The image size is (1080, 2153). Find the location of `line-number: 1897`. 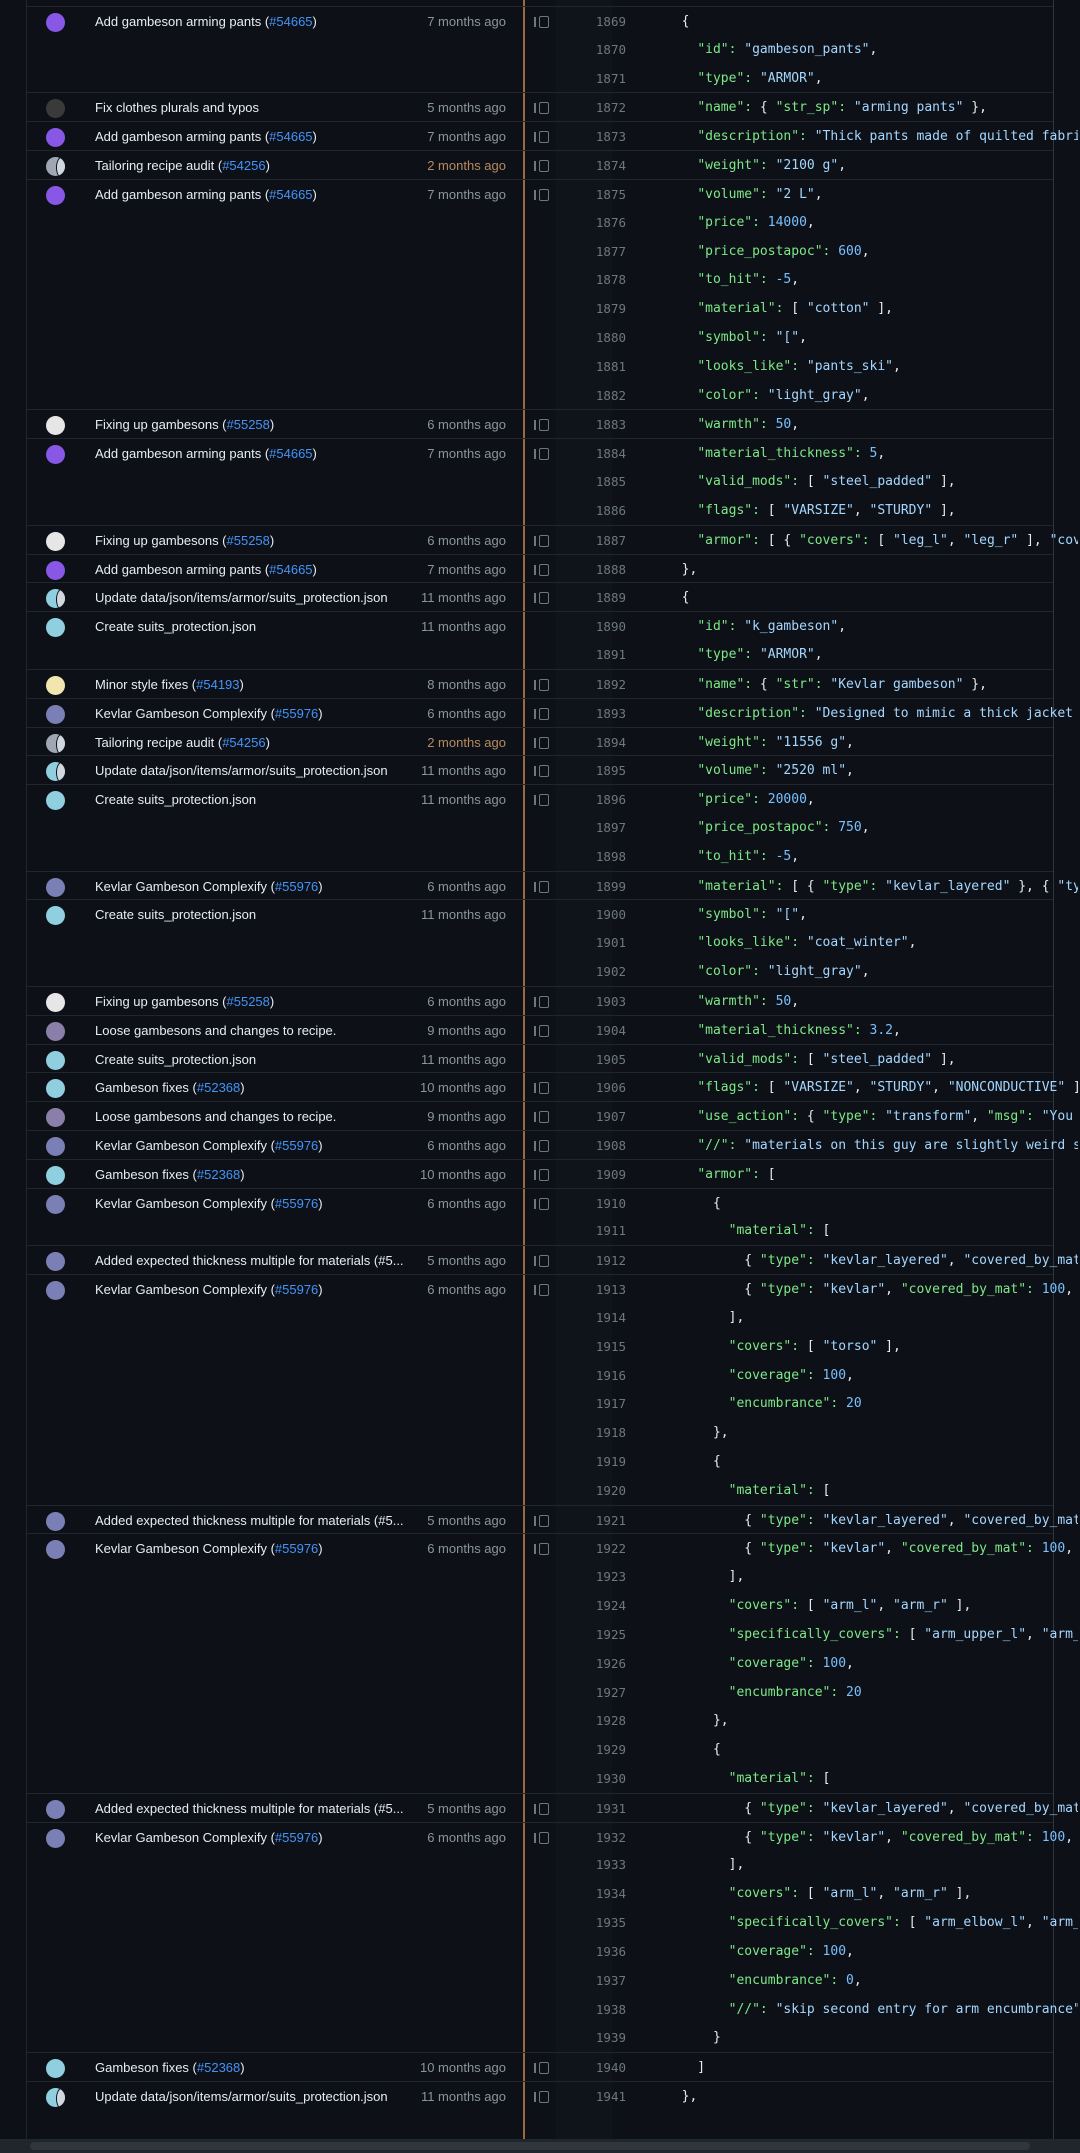

line-number: 1897 is located at coordinates (606, 828).